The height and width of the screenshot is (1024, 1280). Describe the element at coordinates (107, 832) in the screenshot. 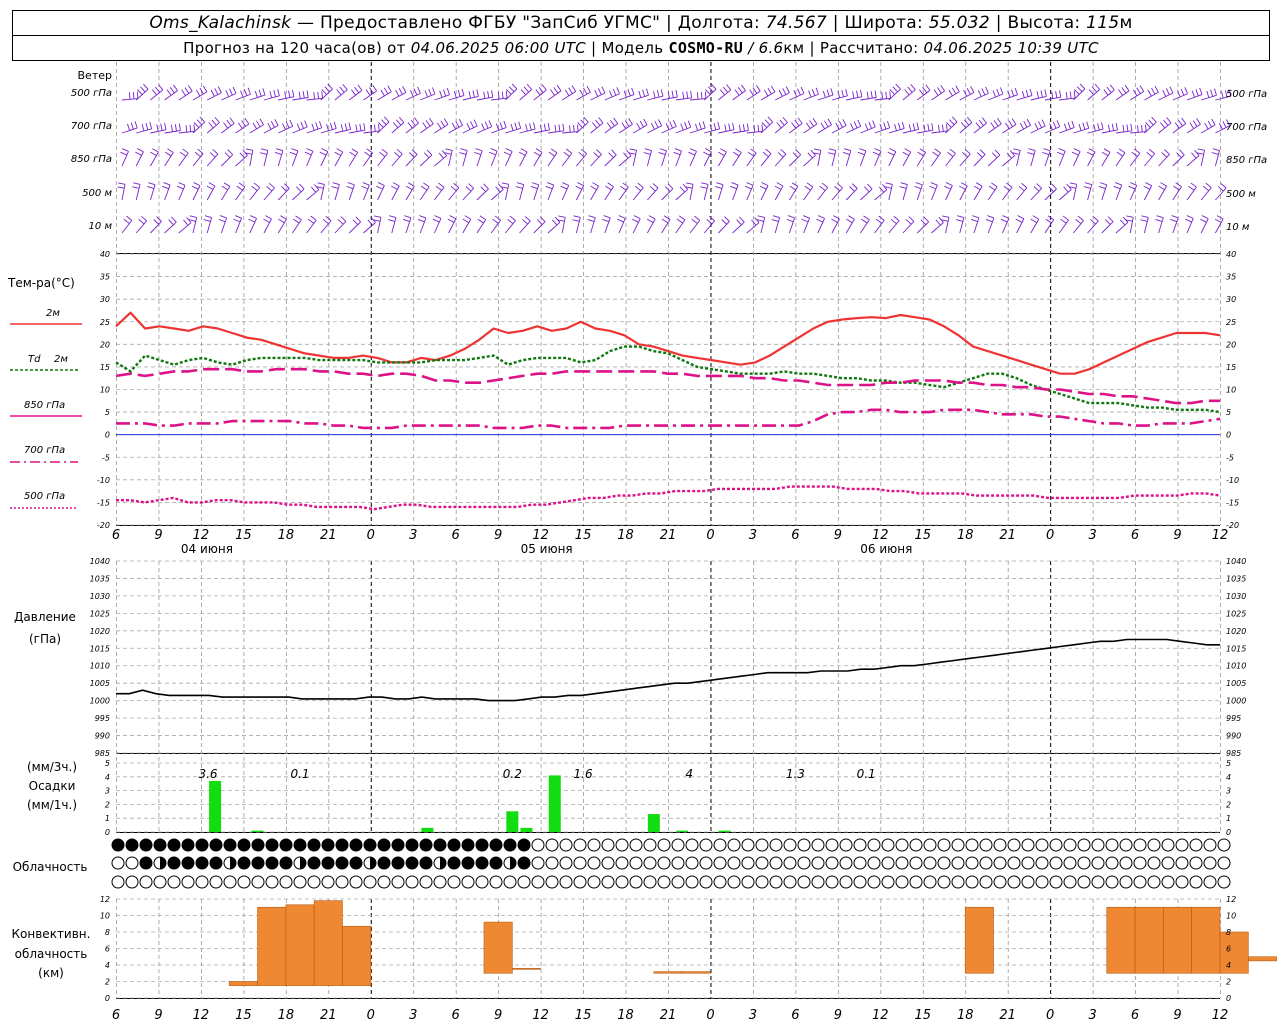

I see `y-tick-left: 0` at that location.